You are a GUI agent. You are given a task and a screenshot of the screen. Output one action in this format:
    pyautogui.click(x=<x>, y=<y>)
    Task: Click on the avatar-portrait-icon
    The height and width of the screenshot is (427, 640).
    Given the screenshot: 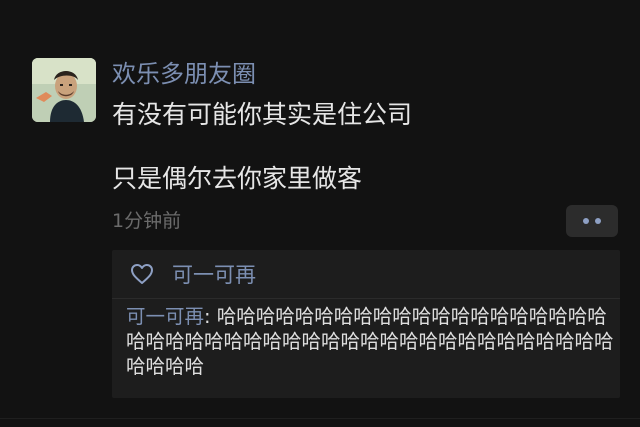 What is the action you would take?
    pyautogui.click(x=64, y=90)
    